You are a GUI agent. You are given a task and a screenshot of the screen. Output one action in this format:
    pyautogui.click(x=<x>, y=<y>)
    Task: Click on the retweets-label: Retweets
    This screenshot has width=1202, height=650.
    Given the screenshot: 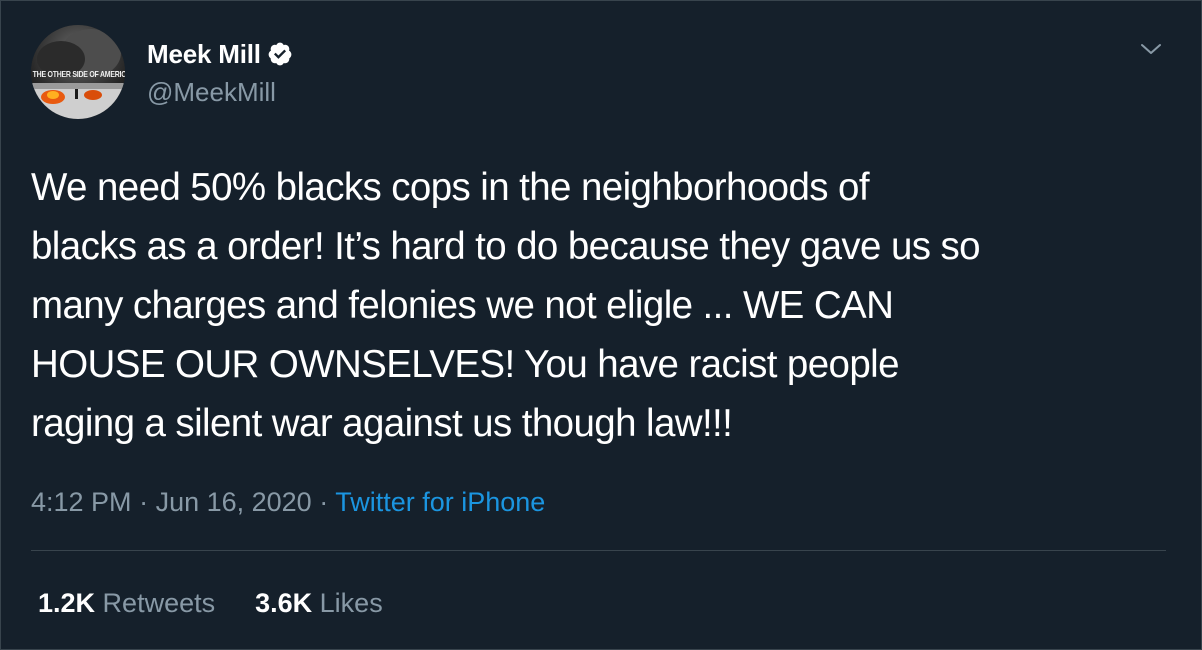 What is the action you would take?
    pyautogui.click(x=155, y=603)
    